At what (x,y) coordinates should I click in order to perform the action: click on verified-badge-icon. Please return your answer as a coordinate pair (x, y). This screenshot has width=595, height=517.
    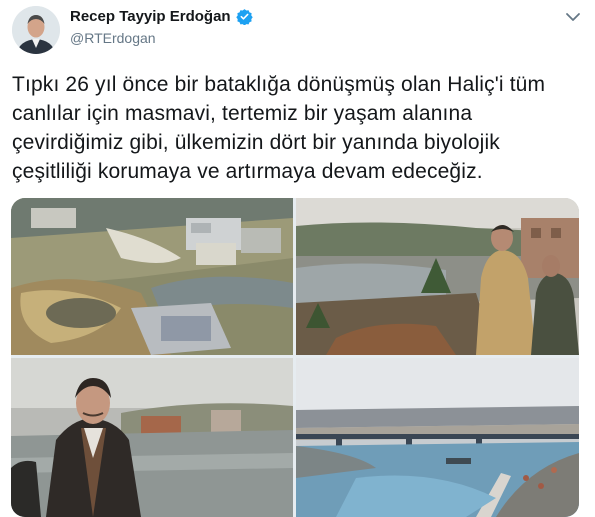
    Looking at the image, I should click on (244, 17).